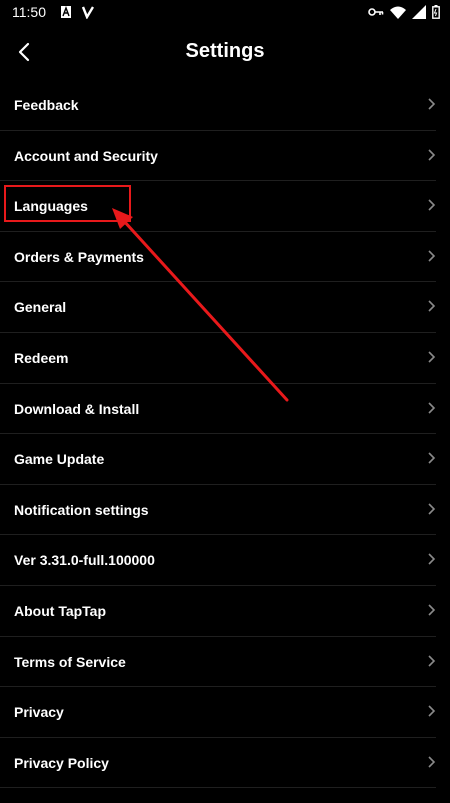  Describe the element at coordinates (88, 12) in the screenshot. I see `notification-check-icon` at that location.